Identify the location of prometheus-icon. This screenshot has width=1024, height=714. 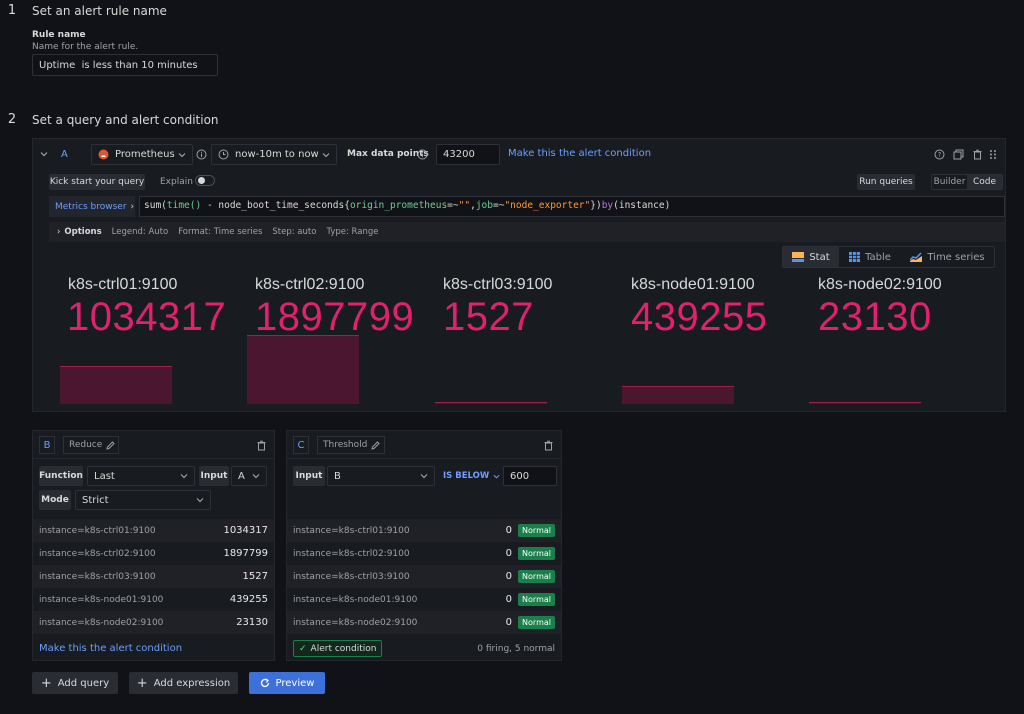
(103, 154).